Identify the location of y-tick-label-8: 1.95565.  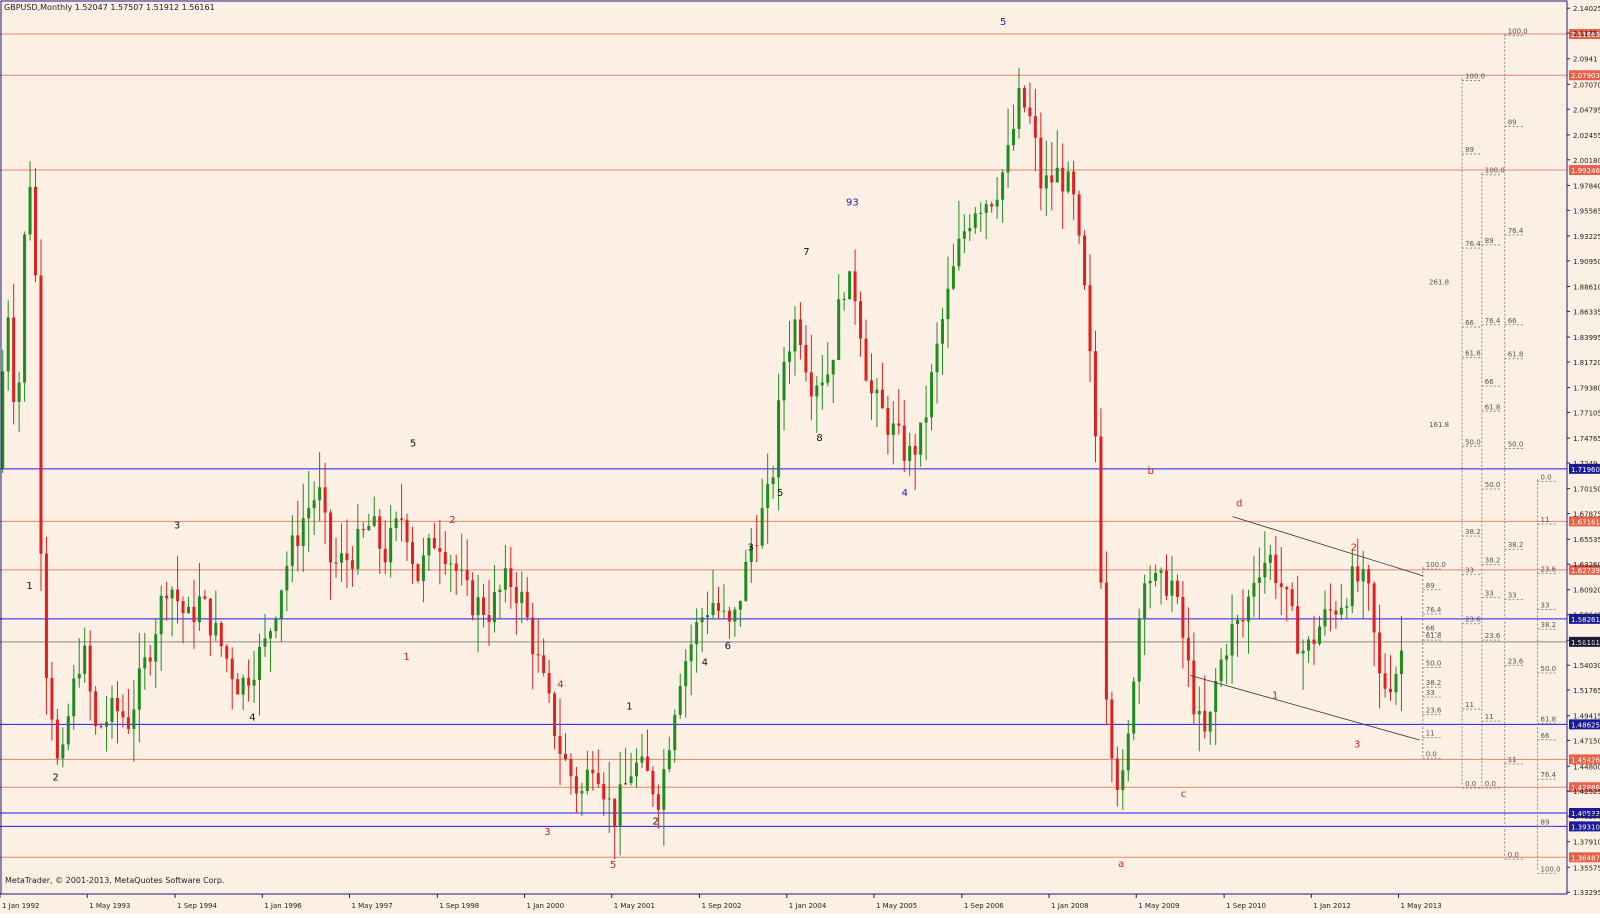
(1586, 211).